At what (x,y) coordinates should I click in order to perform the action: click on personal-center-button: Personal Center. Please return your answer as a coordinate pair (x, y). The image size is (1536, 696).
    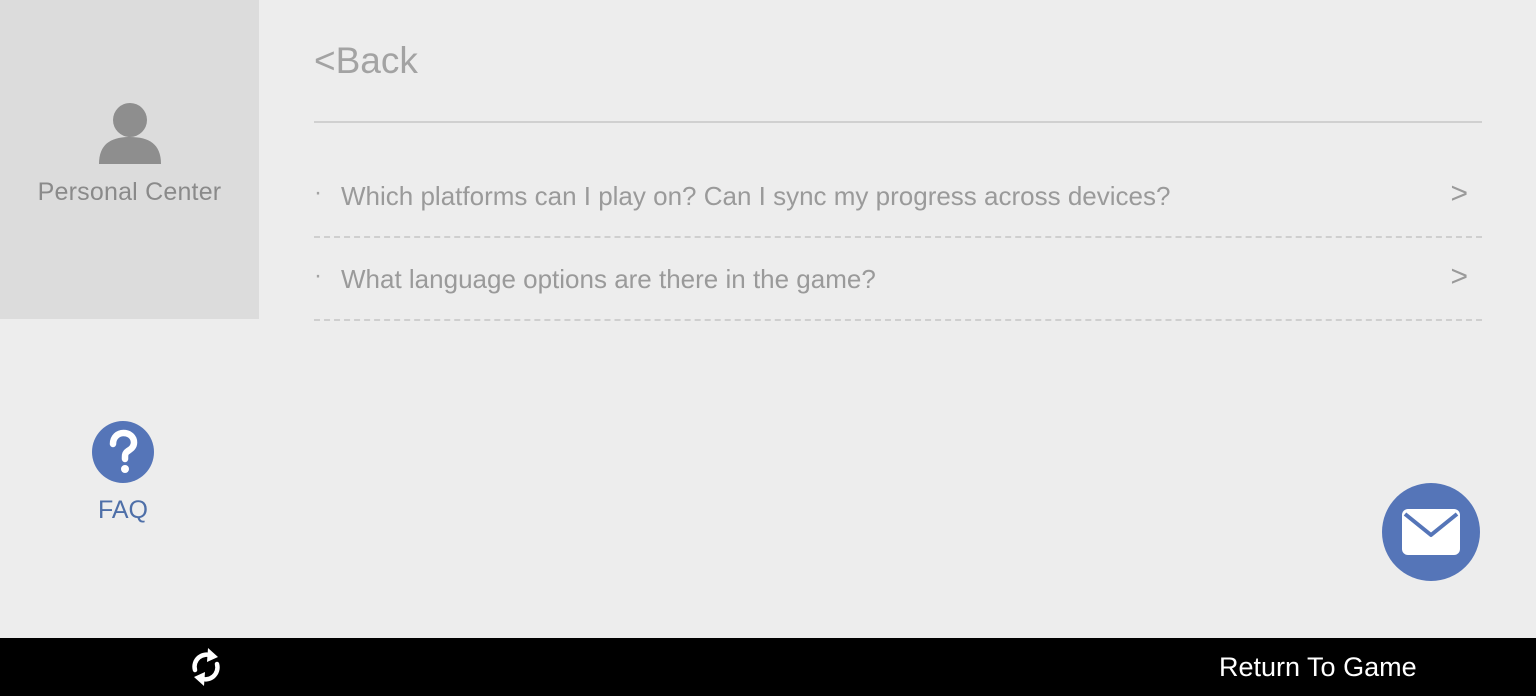
    Looking at the image, I should click on (129, 159).